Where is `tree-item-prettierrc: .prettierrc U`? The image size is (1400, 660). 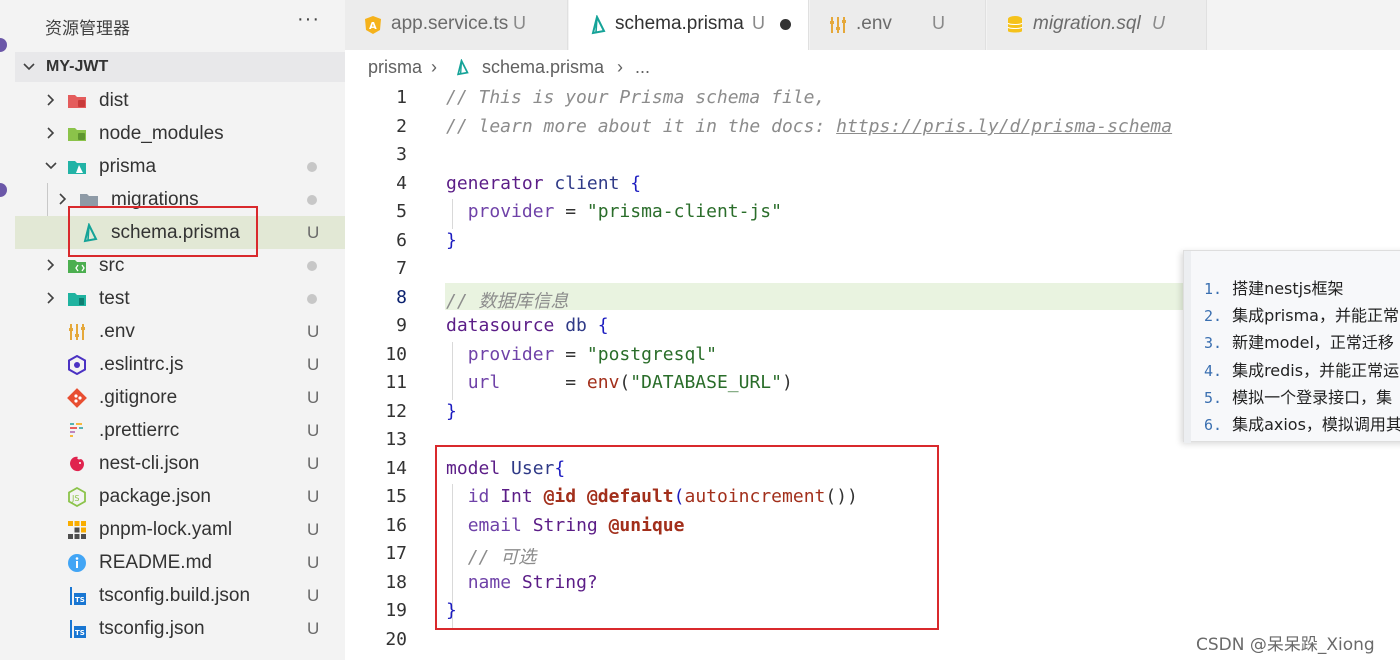 tree-item-prettierrc: .prettierrc U is located at coordinates (180, 430).